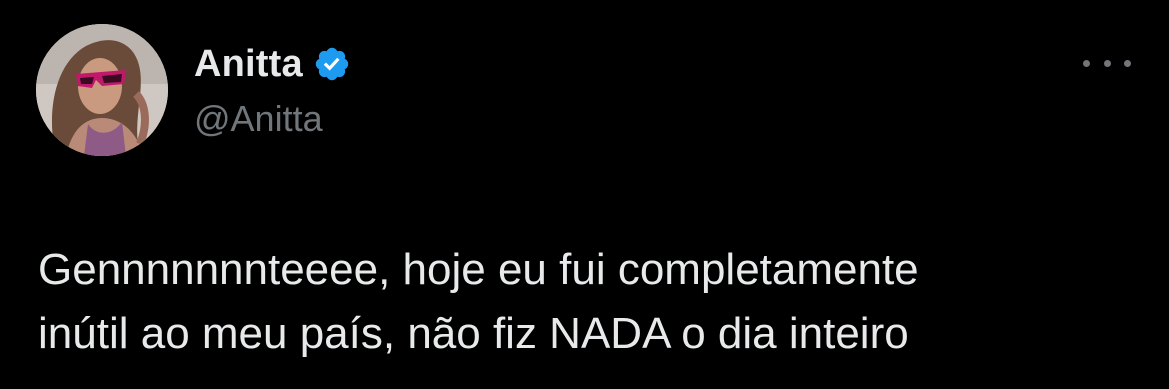 Image resolution: width=1169 pixels, height=389 pixels. I want to click on avatar-photo, so click(102, 90).